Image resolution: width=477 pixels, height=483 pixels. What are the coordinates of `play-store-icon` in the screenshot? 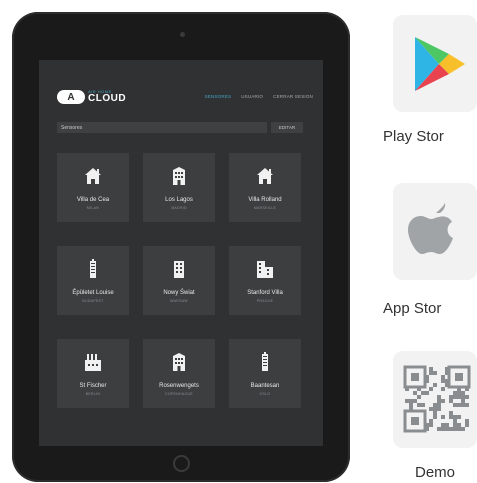 It's located at (435, 63).